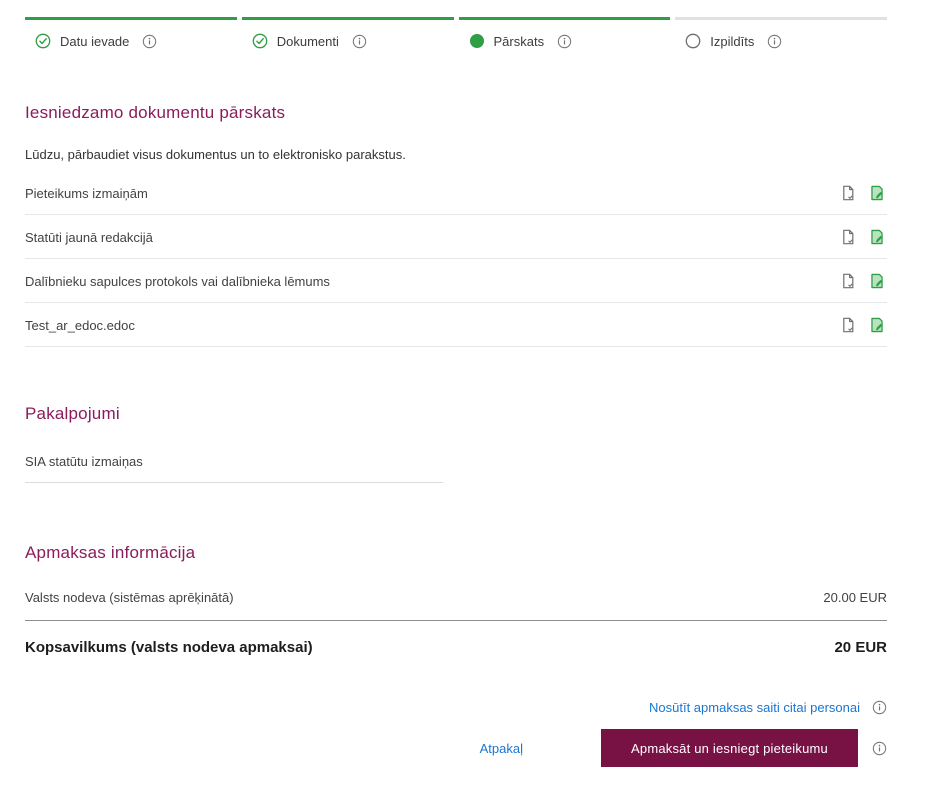  Describe the element at coordinates (307, 41) in the screenshot. I see `step-label: Dokumenti` at that location.